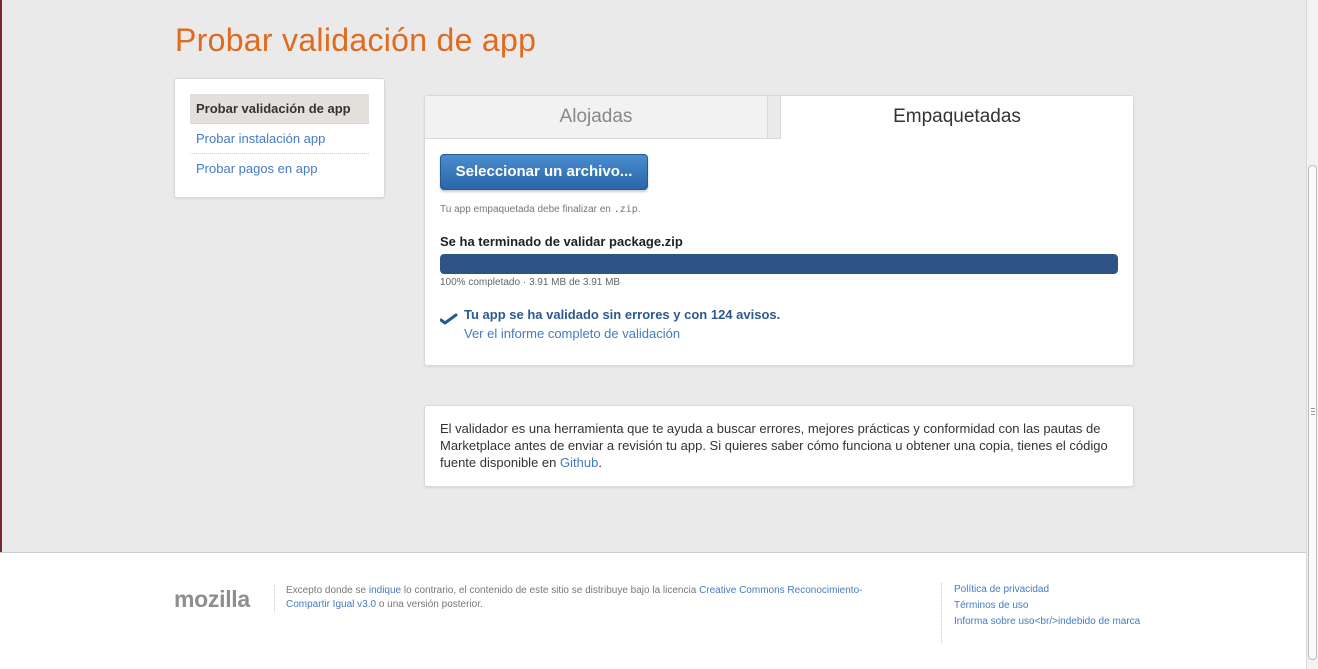 This screenshot has width=1318, height=669. I want to click on progress-fill, so click(779, 264).